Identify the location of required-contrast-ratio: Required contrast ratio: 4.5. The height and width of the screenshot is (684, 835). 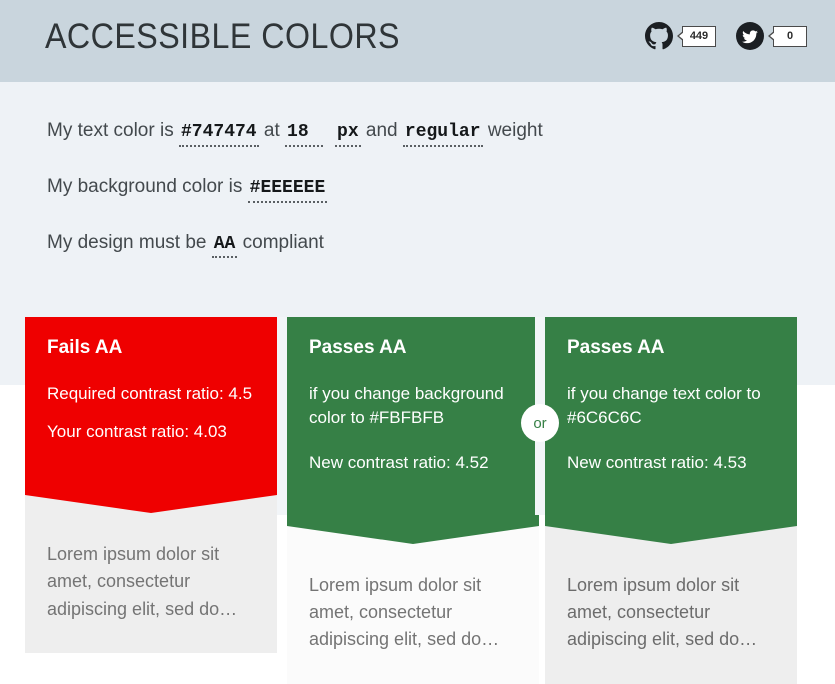
(150, 393).